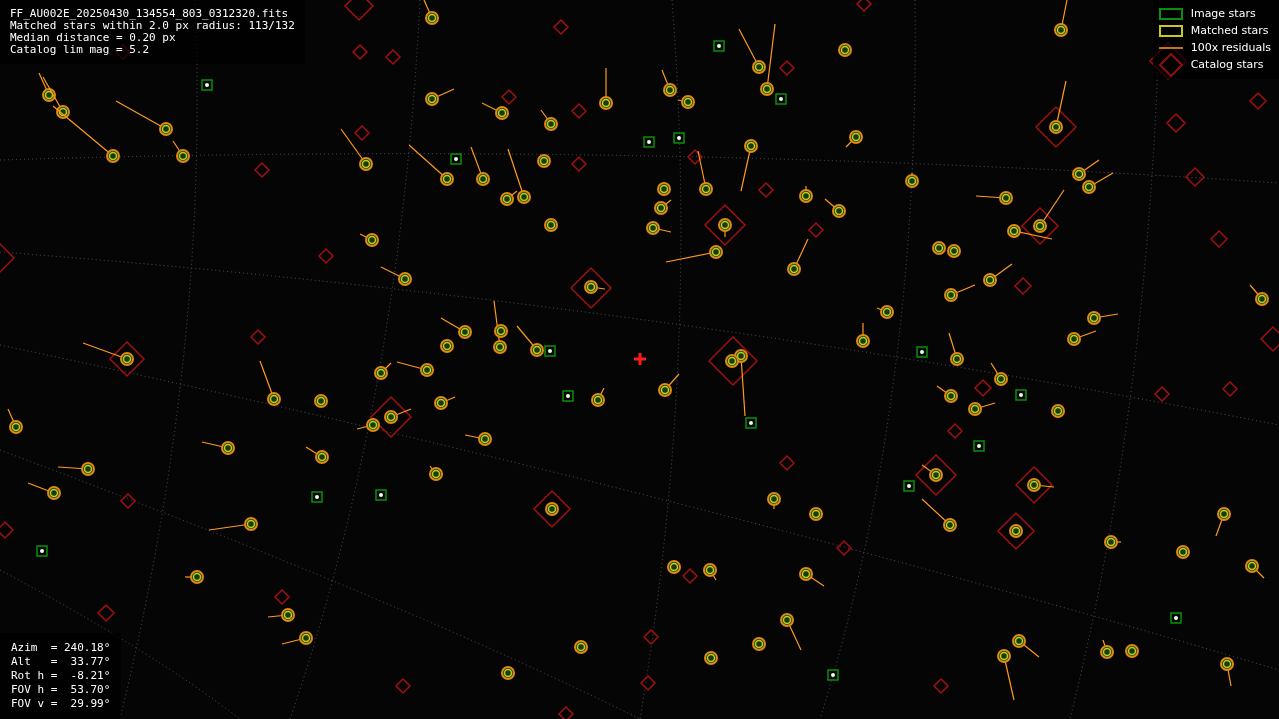 This screenshot has height=719, width=1279. I want to click on cross-icon, so click(640, 359).